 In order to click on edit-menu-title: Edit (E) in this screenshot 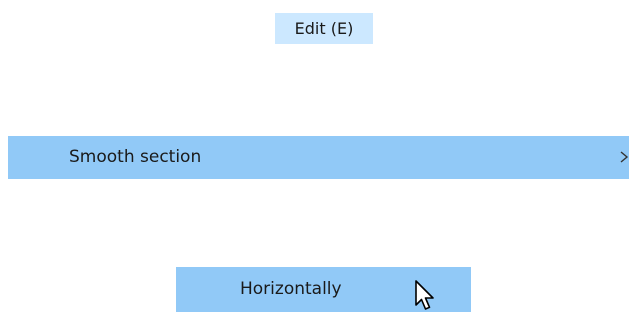, I will do `click(324, 28)`.